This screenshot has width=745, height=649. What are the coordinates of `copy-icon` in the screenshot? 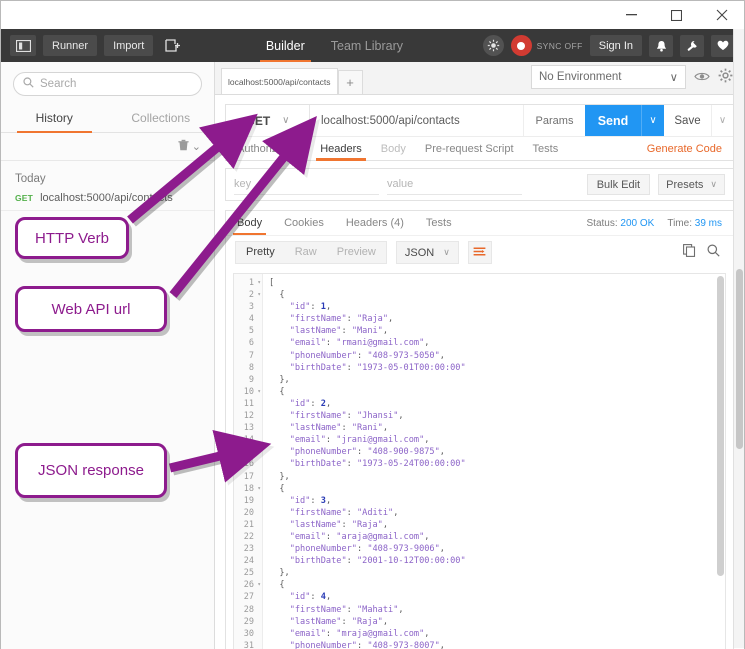 It's located at (689, 252).